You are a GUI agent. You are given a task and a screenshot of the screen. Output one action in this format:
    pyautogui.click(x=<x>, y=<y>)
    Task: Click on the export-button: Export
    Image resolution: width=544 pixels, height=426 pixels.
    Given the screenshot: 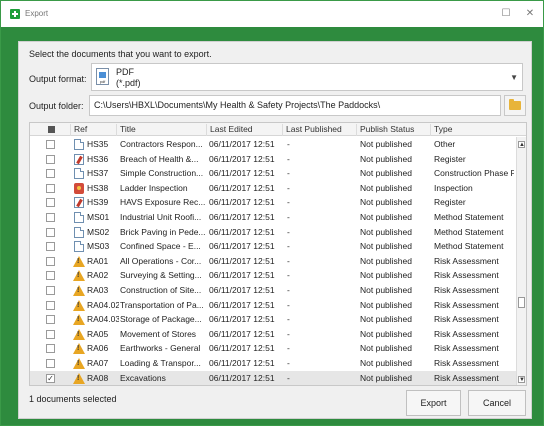 What is the action you would take?
    pyautogui.click(x=433, y=403)
    